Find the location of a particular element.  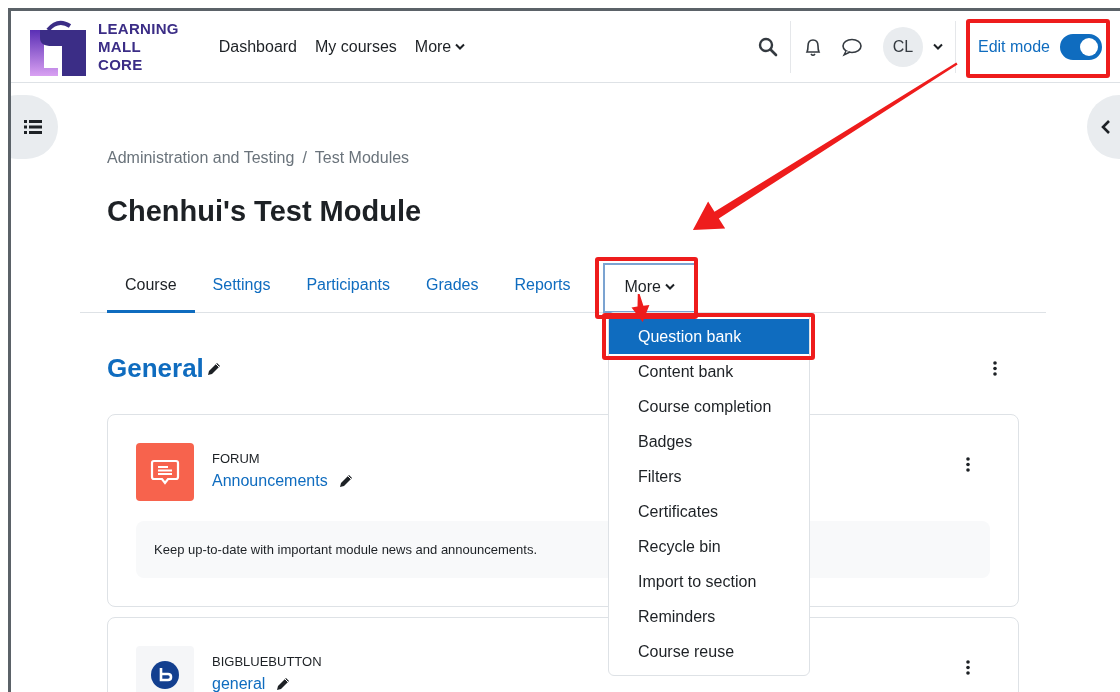

tab: Participants is located at coordinates (348, 286).